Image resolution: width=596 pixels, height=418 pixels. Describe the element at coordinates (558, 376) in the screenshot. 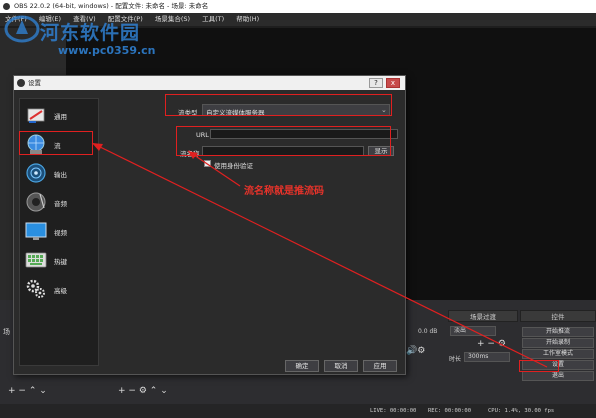

I see `exit-button: 退出` at that location.